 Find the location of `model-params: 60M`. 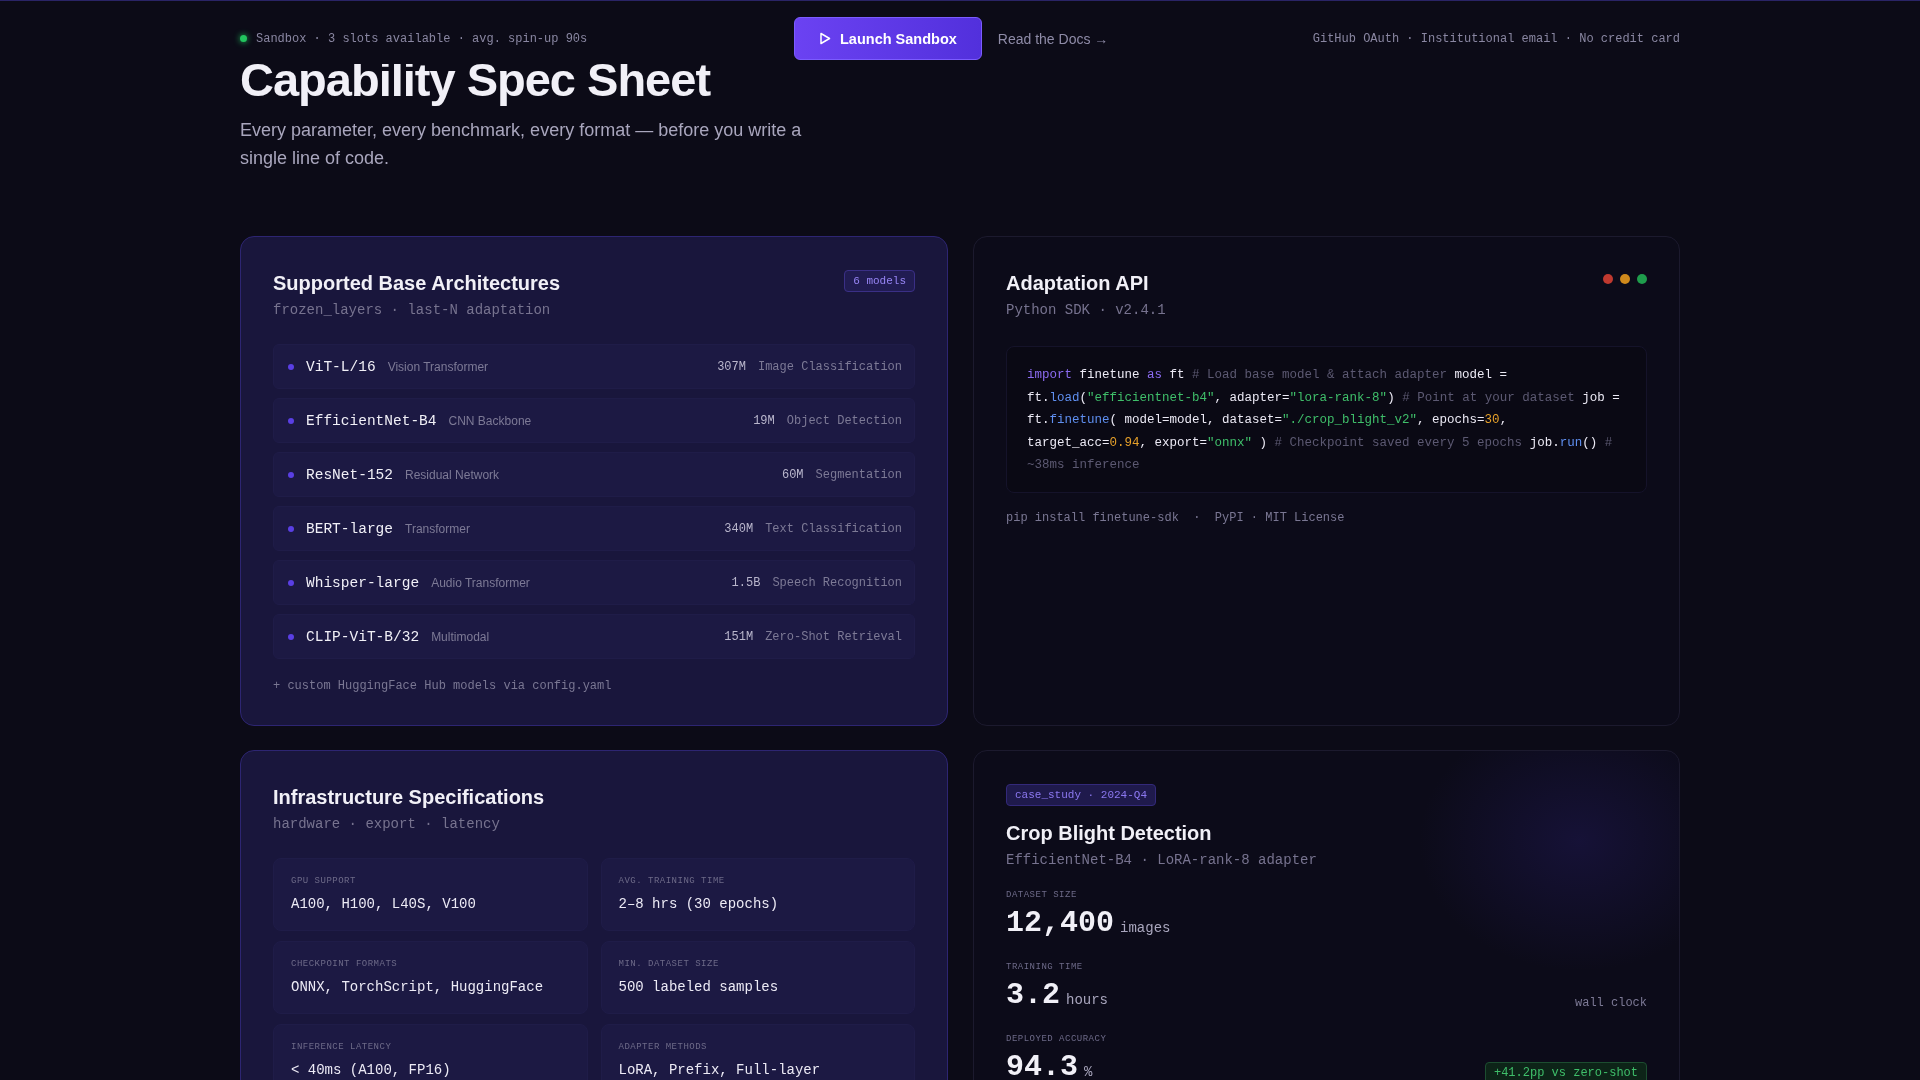

model-params: 60M is located at coordinates (792, 474).